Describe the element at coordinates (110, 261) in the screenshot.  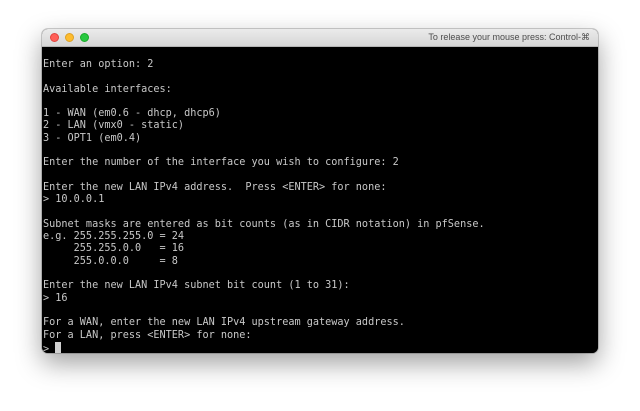
I see `console-line: 255.0.0.0 = 8` at that location.